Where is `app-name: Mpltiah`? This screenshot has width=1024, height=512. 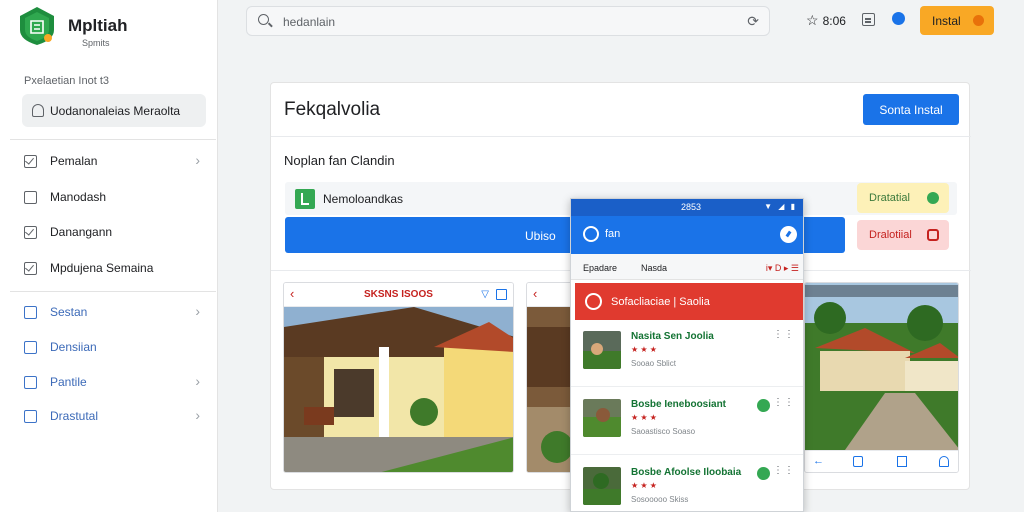 app-name: Mpltiah is located at coordinates (98, 25).